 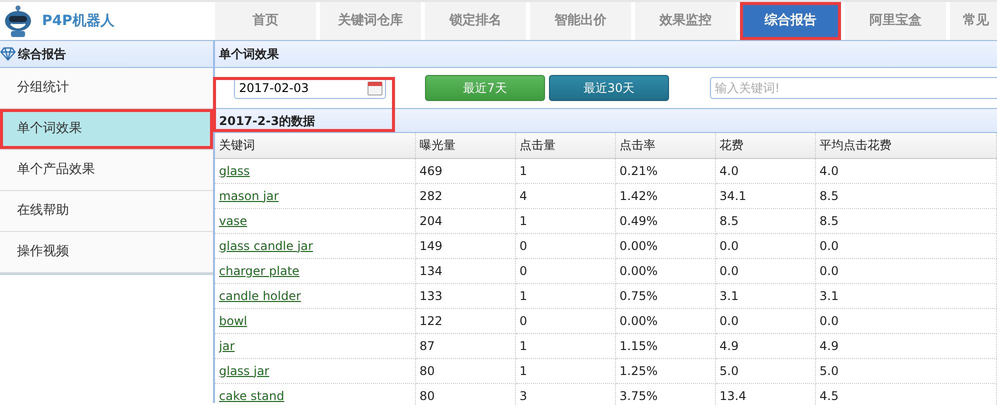 What do you see at coordinates (249, 195) in the screenshot?
I see `keyword-link: mason jar` at bounding box center [249, 195].